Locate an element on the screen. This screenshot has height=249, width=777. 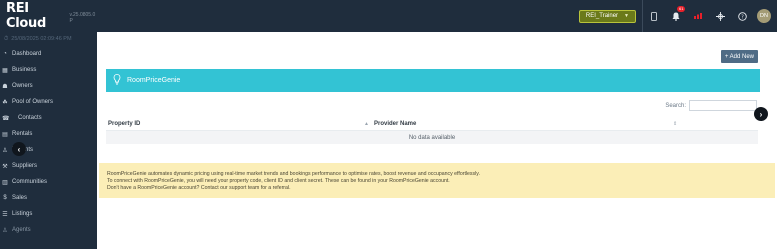
sidebar-item-suppliers: ⚒ Suppliers is located at coordinates (48, 166).